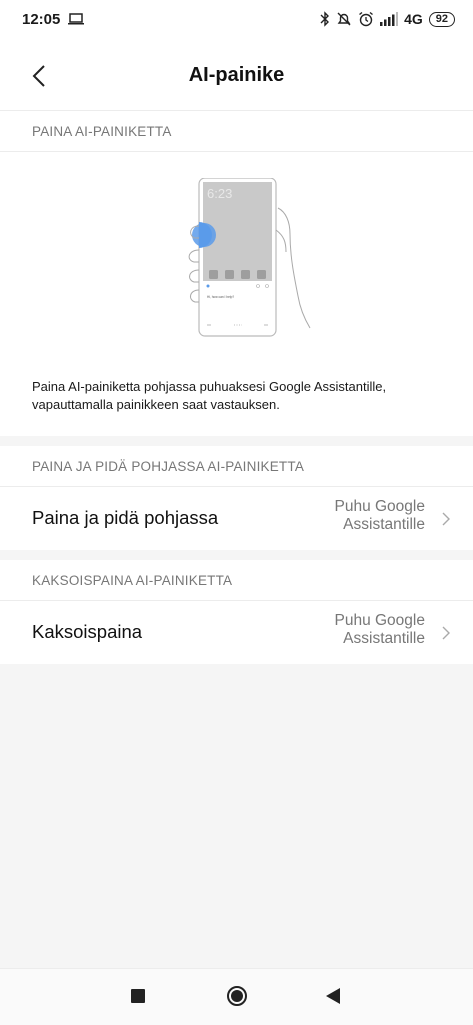  What do you see at coordinates (380, 620) in the screenshot?
I see `double-row-value-line1: Puhu Google` at bounding box center [380, 620].